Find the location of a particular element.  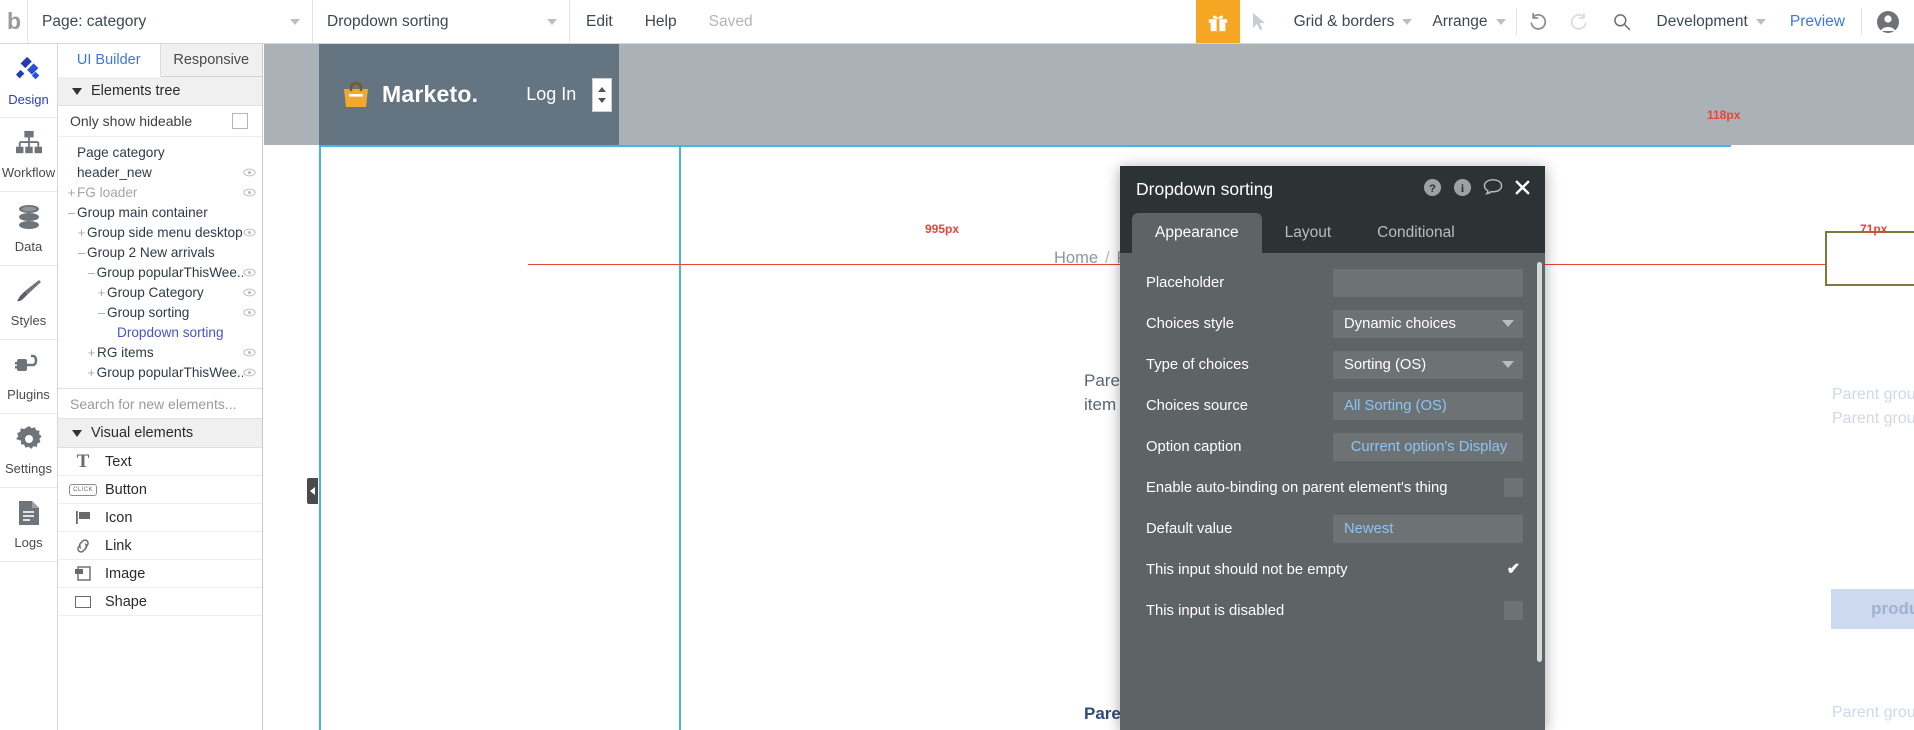

visual-element-image: Image is located at coordinates (160, 574).